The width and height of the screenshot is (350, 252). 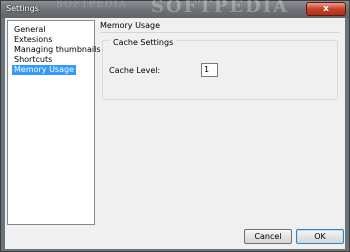 I want to click on close-button: x, so click(x=326, y=9).